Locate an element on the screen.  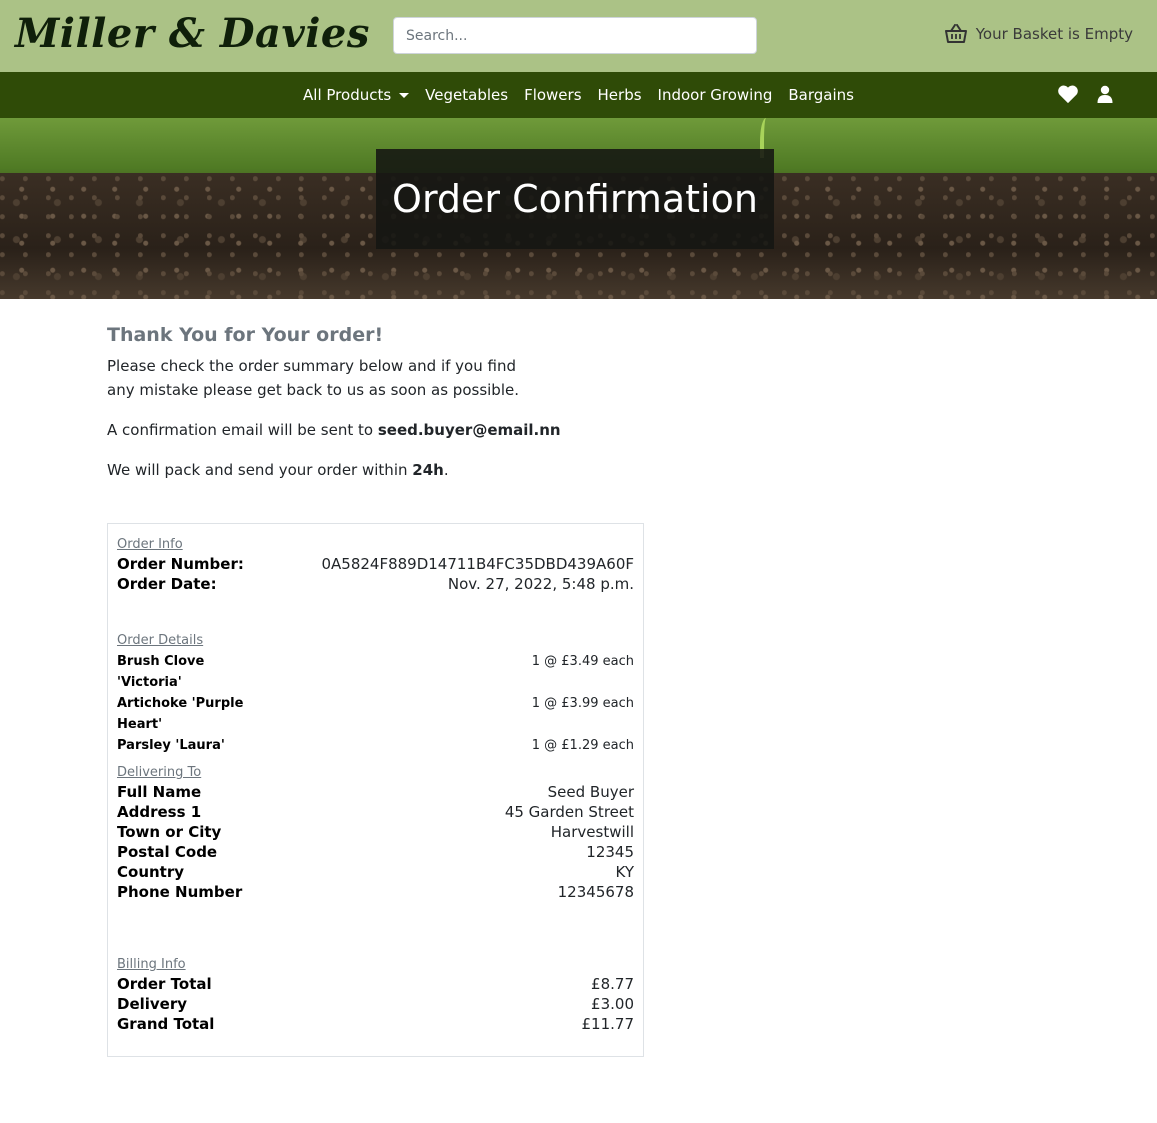
hero-title-box: Order Confirmation is located at coordinates (575, 199).